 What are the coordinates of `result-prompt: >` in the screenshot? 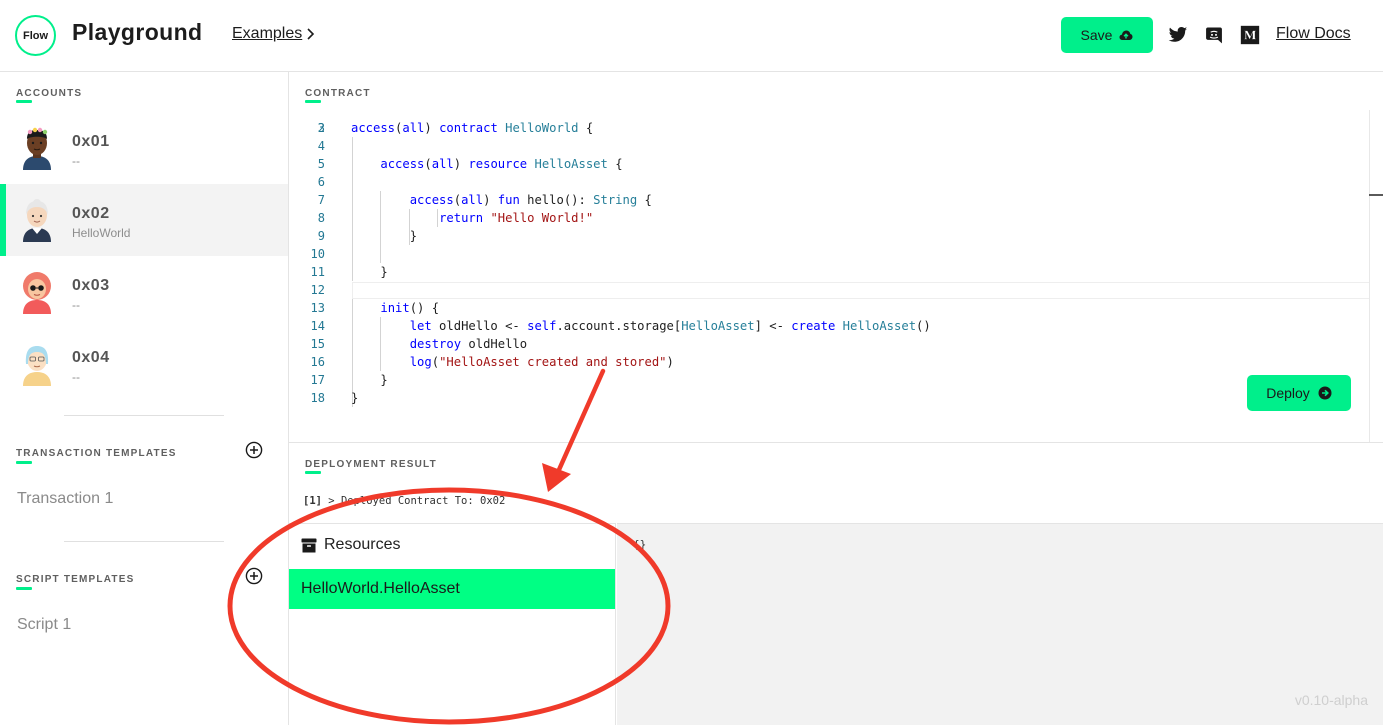 It's located at (331, 501).